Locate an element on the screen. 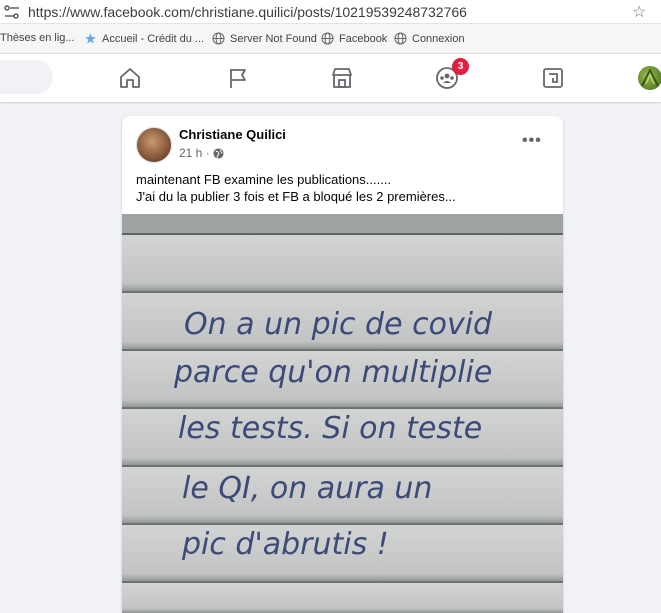  post-meta: 21 h · is located at coordinates (201, 153).